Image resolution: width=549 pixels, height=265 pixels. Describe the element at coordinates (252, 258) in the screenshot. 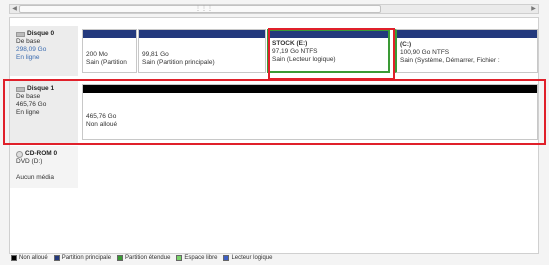

I see `legend-label: Lecteur logique` at that location.